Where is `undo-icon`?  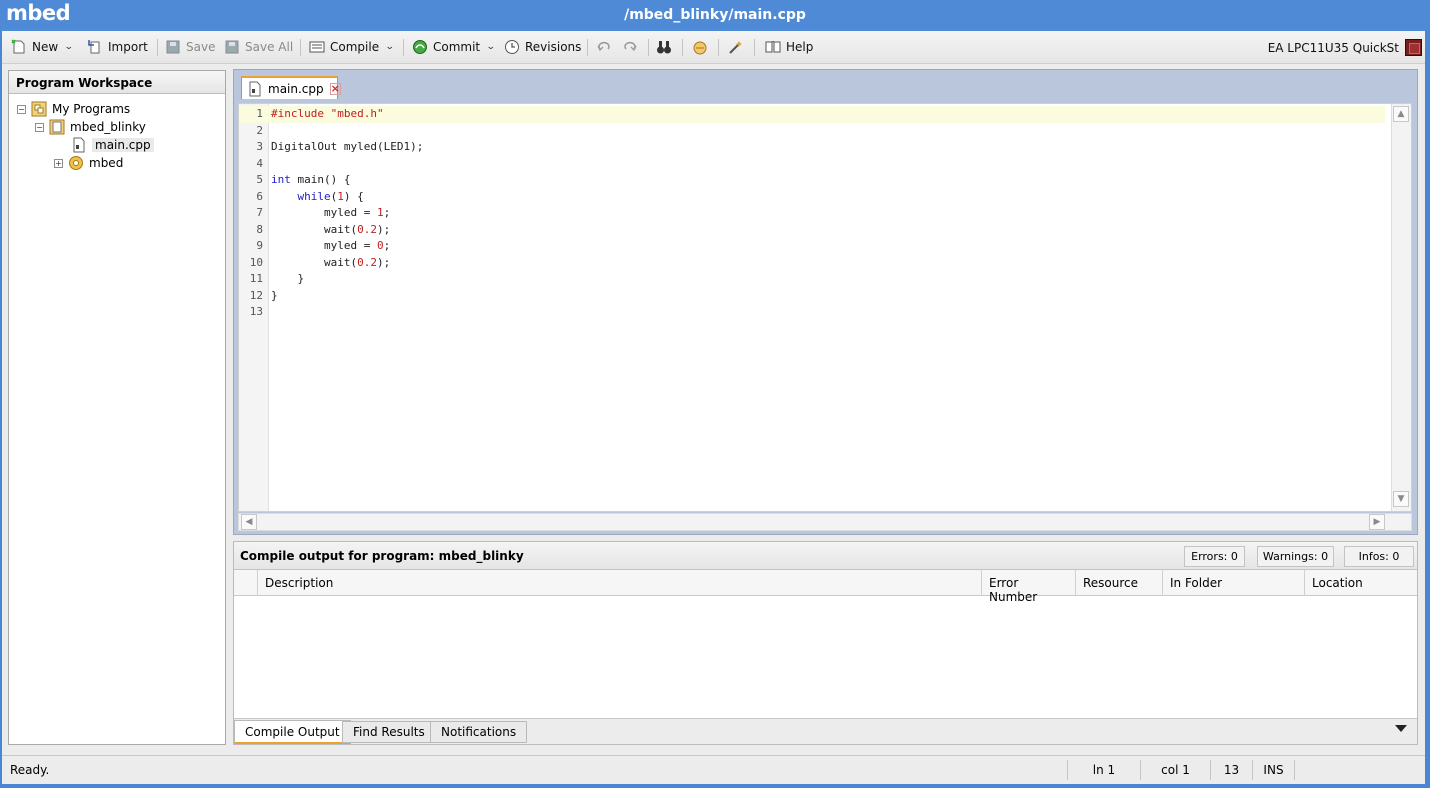
undo-icon is located at coordinates (604, 47).